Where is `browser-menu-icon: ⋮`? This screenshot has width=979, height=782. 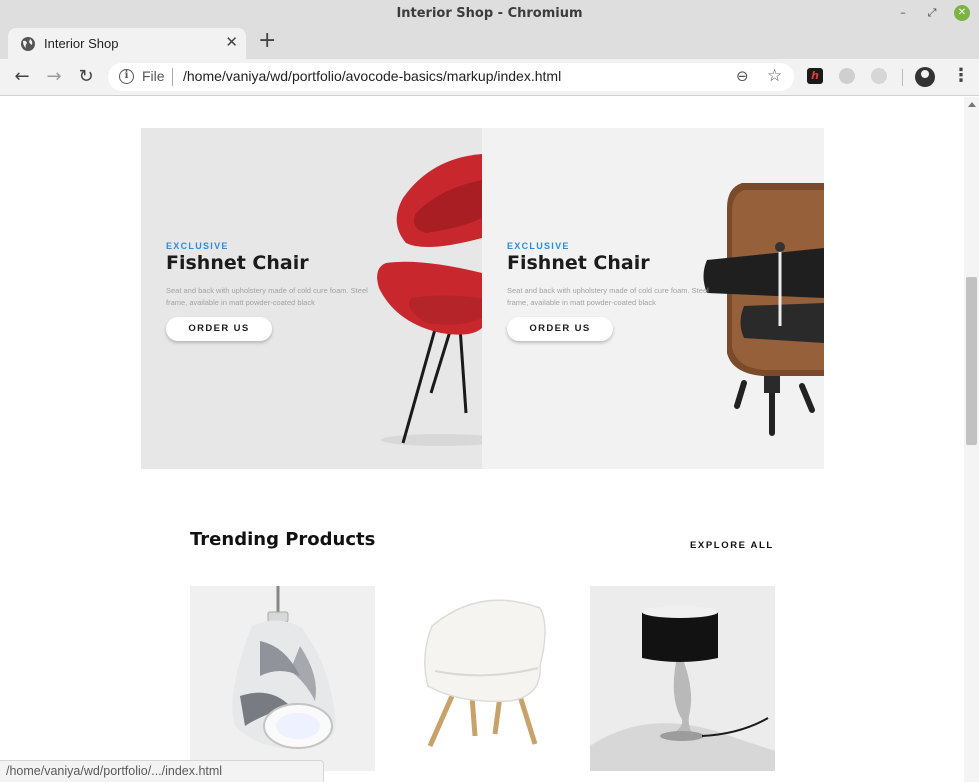
browser-menu-icon: ⋮ is located at coordinates (961, 76).